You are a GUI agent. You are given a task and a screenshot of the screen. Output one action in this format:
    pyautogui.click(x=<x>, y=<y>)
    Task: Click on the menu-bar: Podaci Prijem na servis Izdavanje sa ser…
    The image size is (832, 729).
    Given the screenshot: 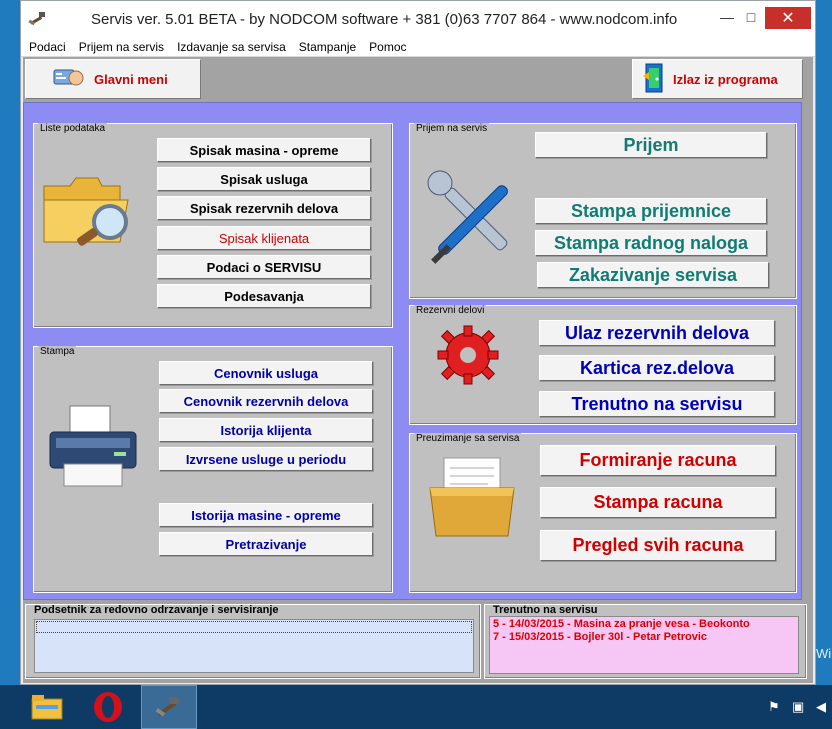 What is the action you would take?
    pyautogui.click(x=418, y=47)
    